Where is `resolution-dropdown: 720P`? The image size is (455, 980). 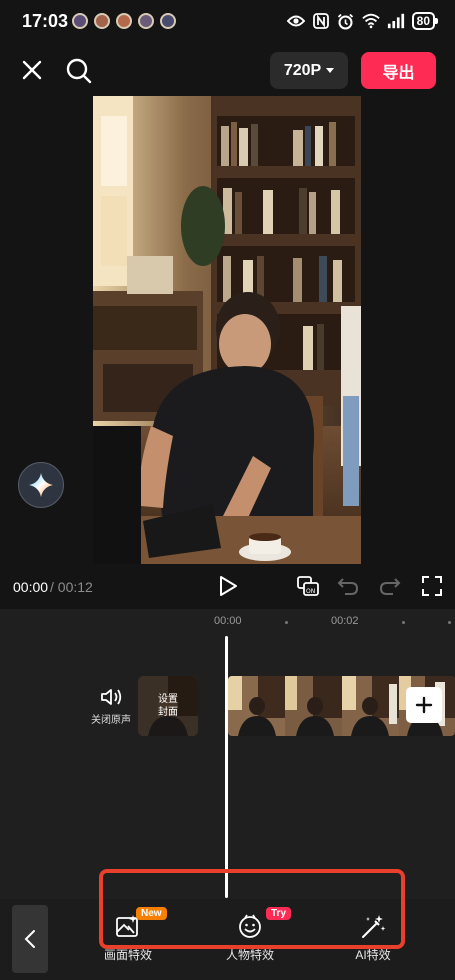
resolution-dropdown: 720P is located at coordinates (309, 70).